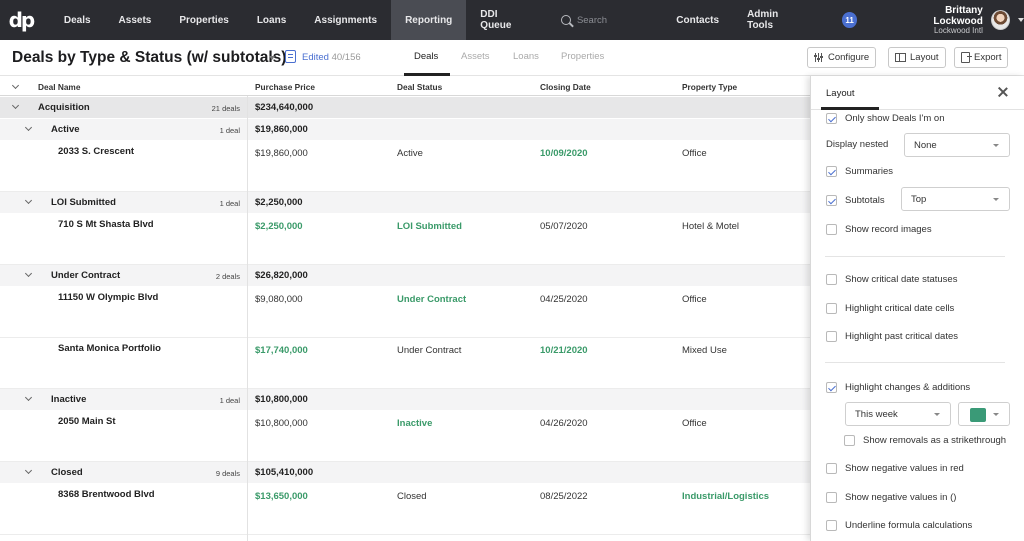  What do you see at coordinates (709, 87) in the screenshot?
I see `col-property-type: Property Type` at bounding box center [709, 87].